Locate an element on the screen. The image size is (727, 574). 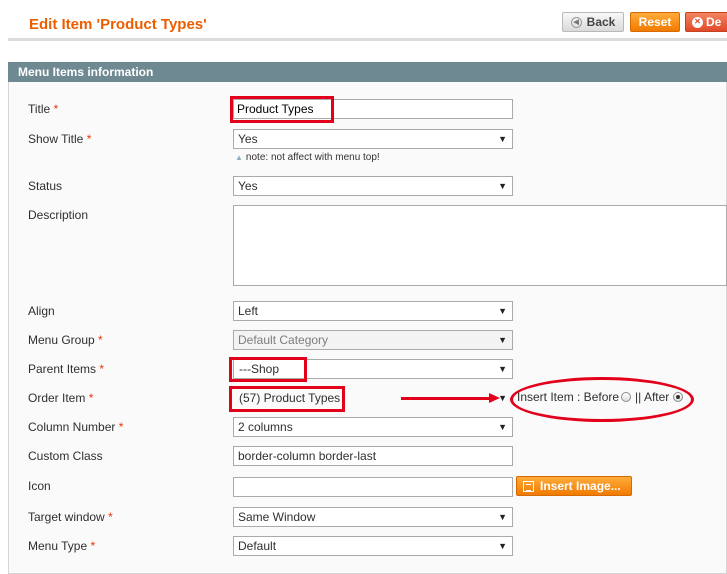
custom-class-input: border-column border-last is located at coordinates (373, 456).